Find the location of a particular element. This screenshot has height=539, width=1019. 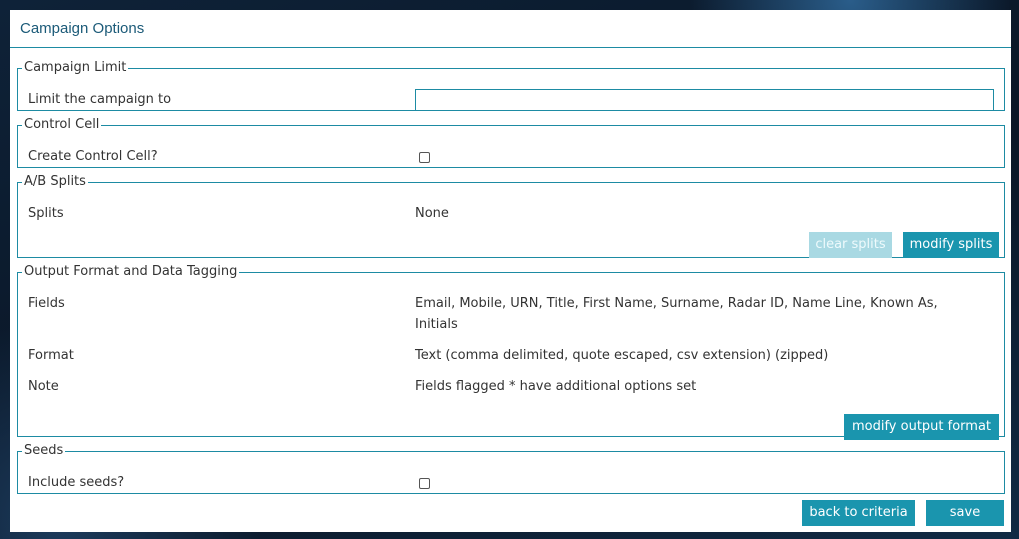

control-cell-section: Control Cell Create Control Cell? is located at coordinates (511, 143).